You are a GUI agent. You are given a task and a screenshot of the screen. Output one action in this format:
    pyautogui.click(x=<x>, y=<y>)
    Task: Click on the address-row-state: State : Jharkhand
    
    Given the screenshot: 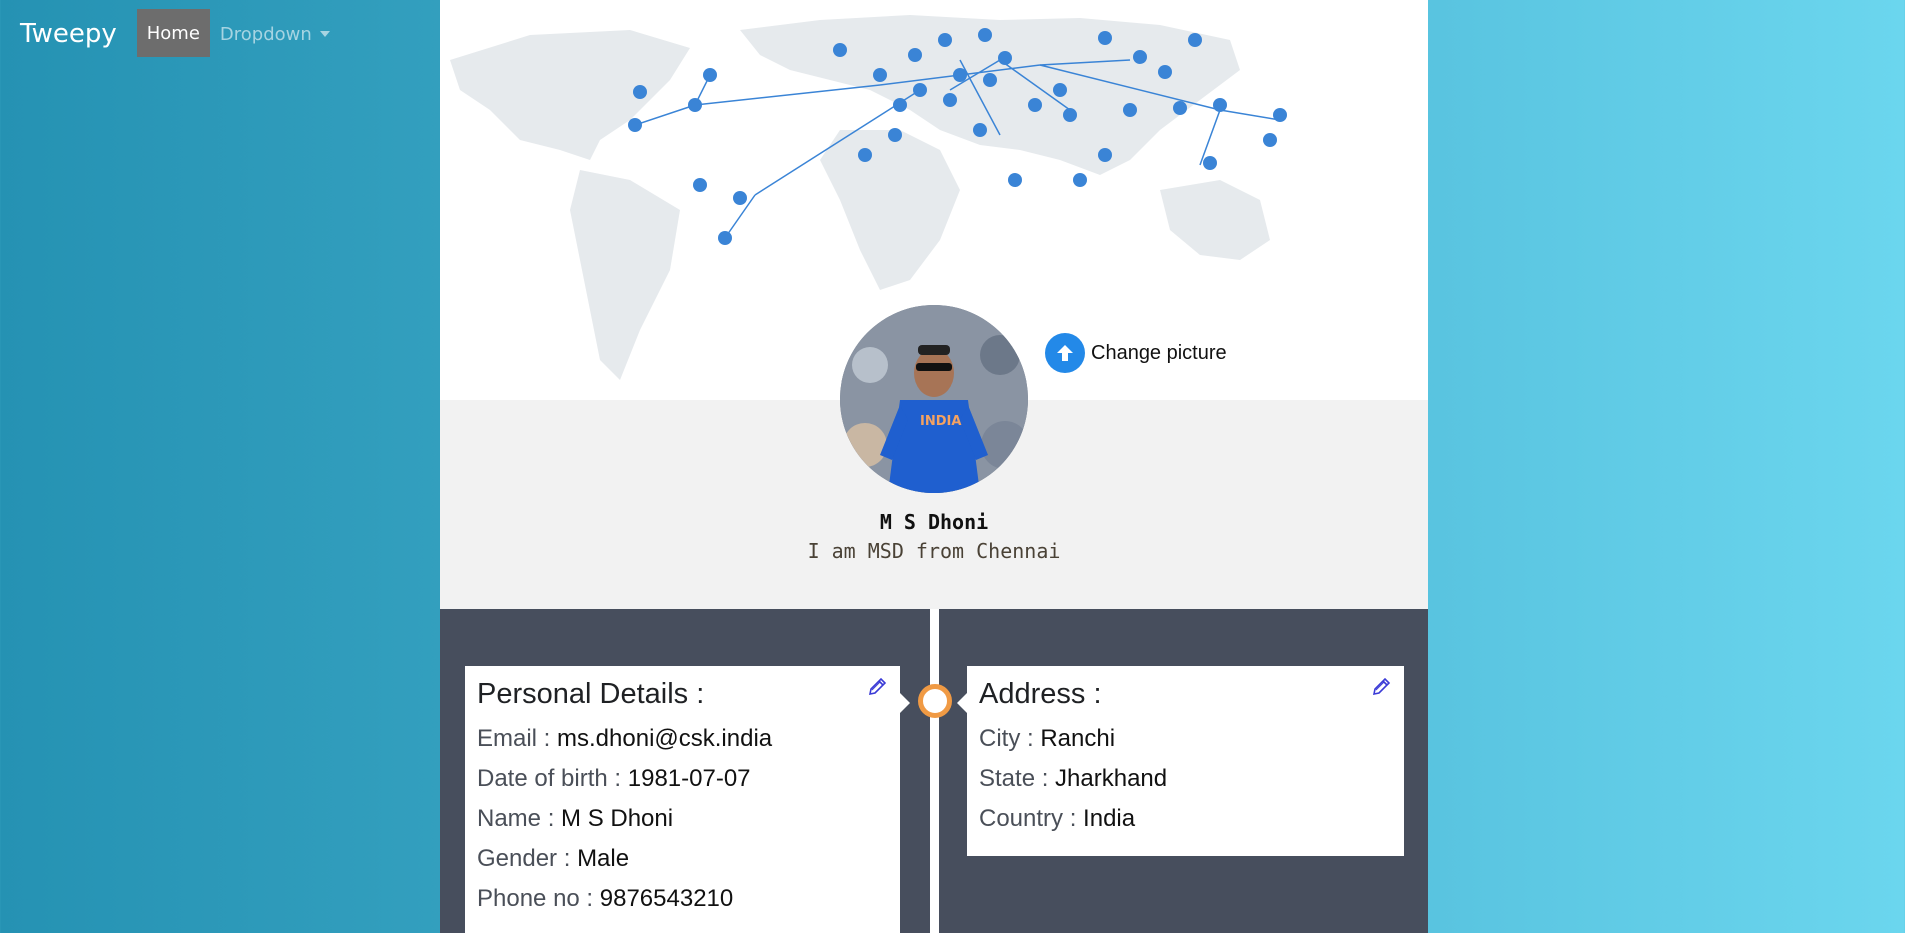 What is the action you would take?
    pyautogui.click(x=1185, y=779)
    